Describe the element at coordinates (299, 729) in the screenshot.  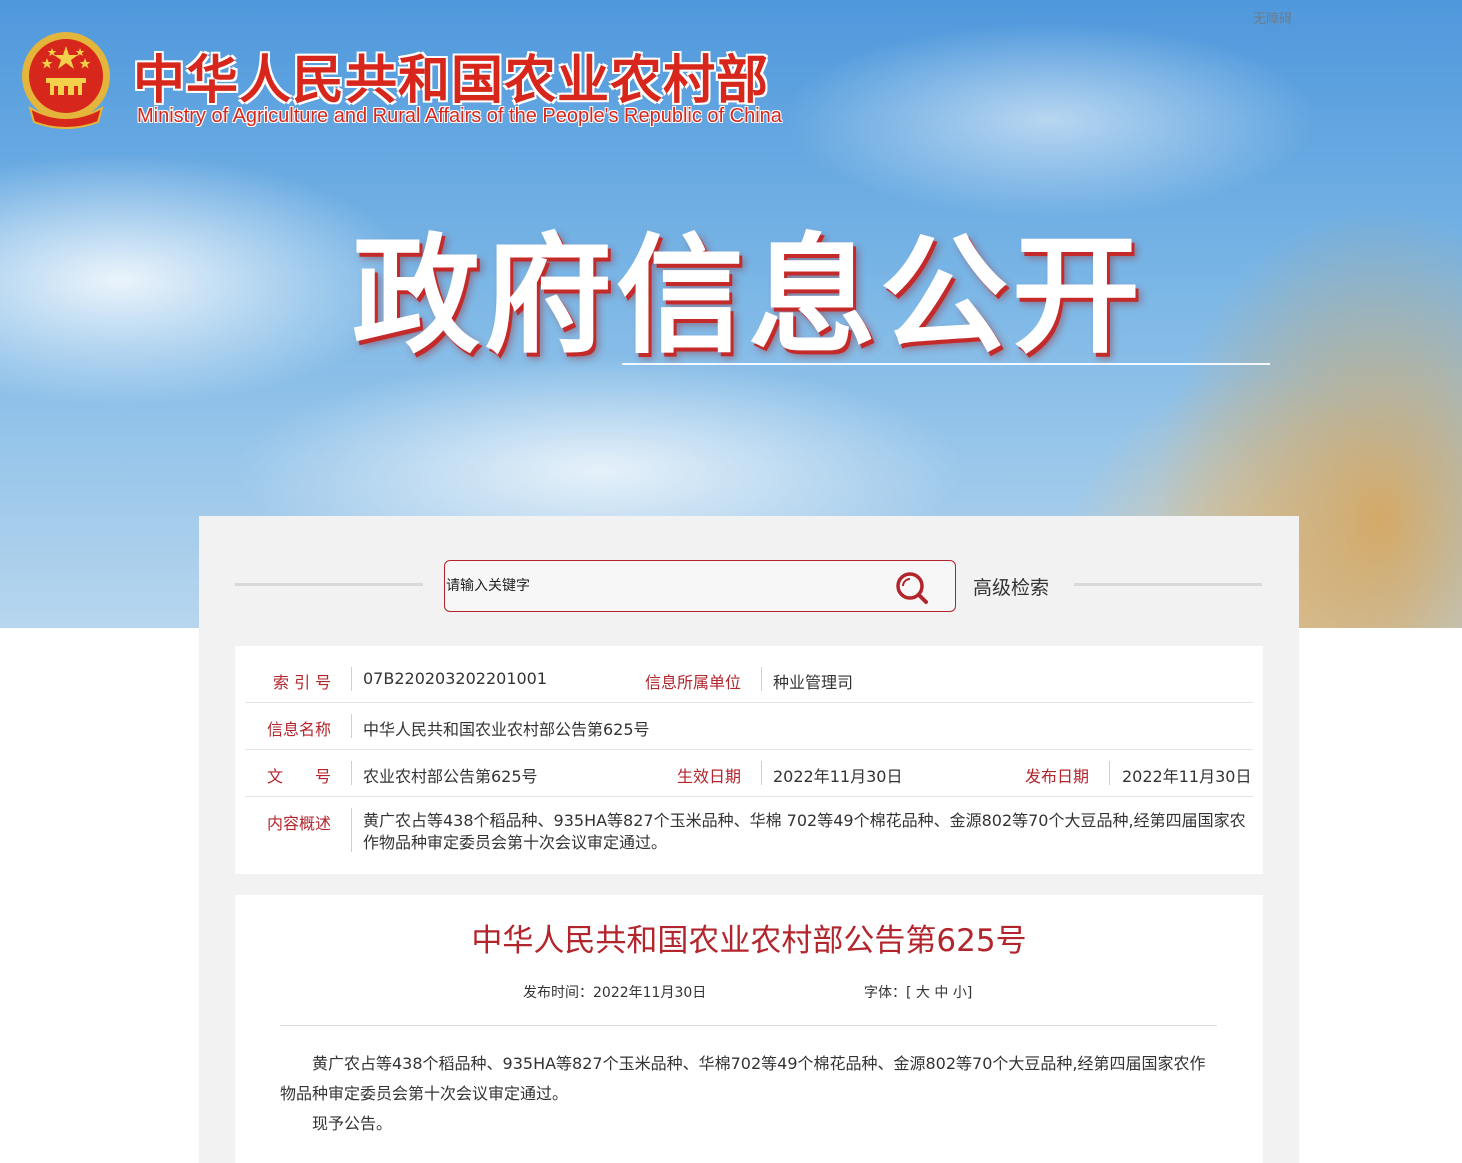
I see `name-label: 信息名称` at that location.